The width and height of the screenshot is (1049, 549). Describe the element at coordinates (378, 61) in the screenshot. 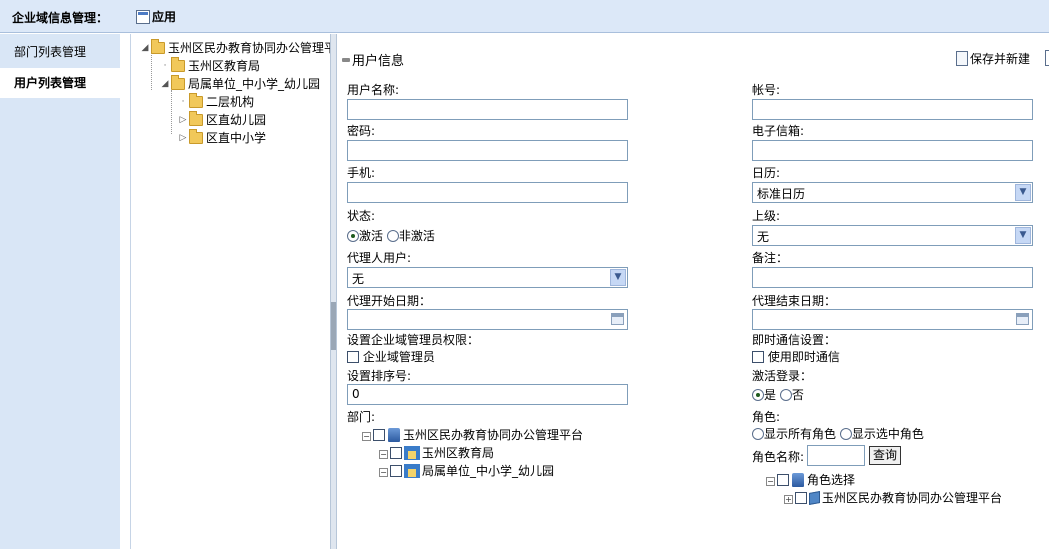

I see `section-title: 用户信息` at that location.